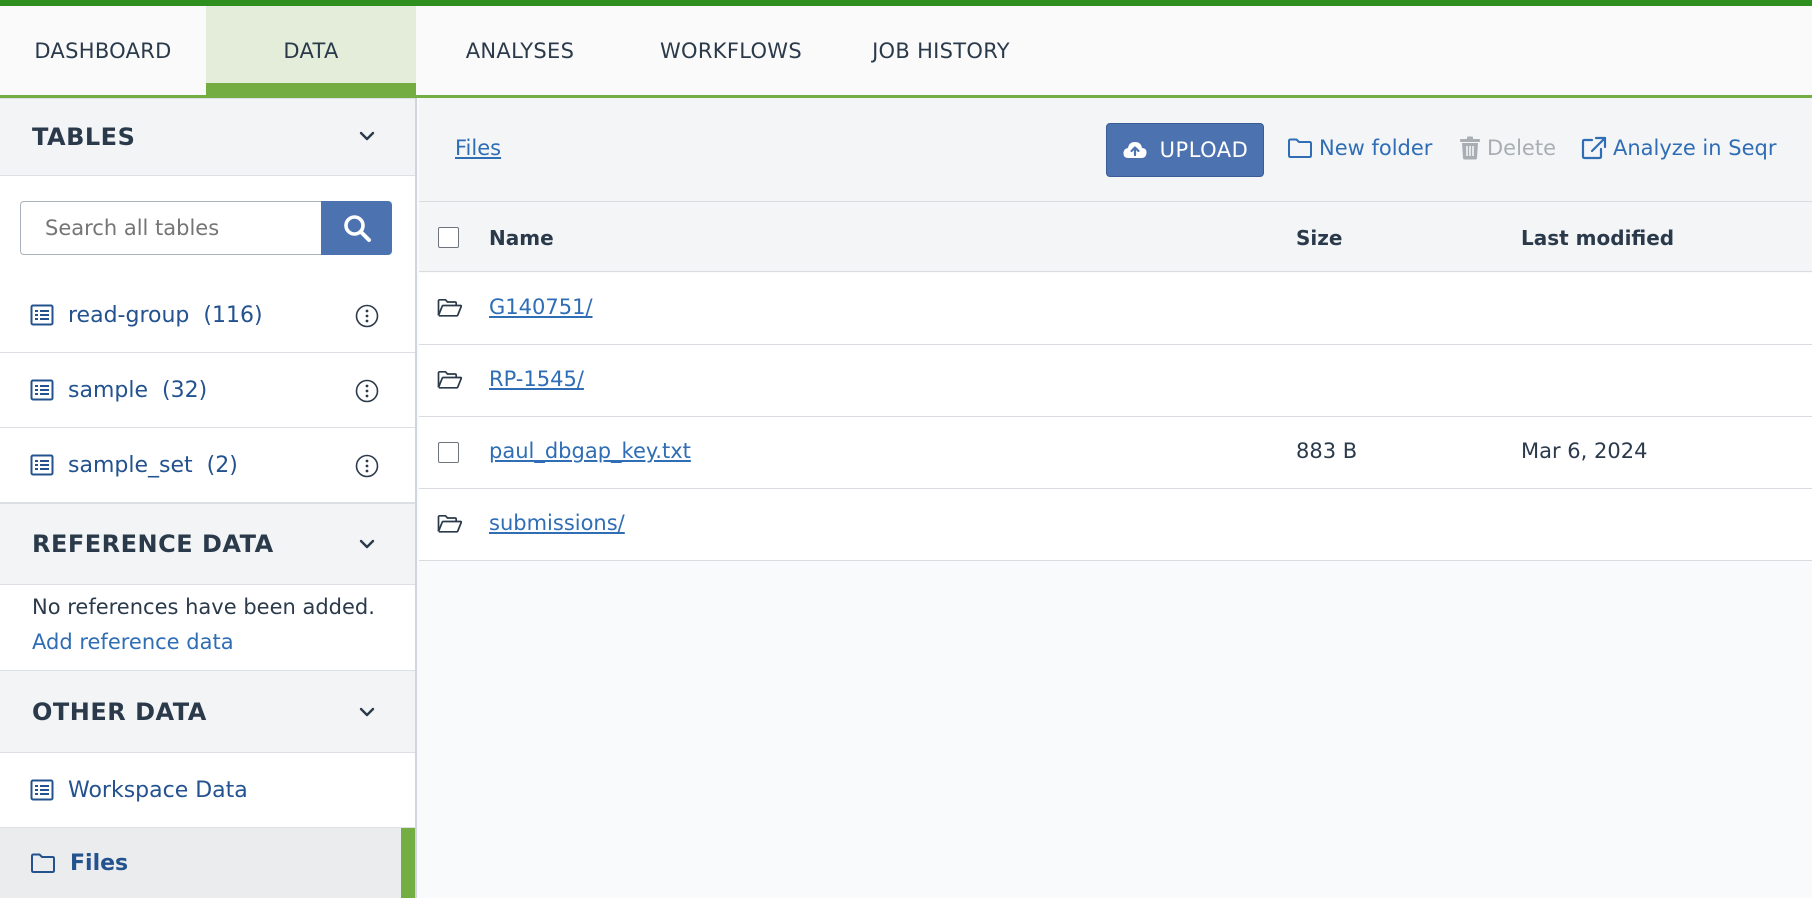 The width and height of the screenshot is (1812, 898). Describe the element at coordinates (103, 50) in the screenshot. I see `tab-dashboard: DASHBOARD` at that location.